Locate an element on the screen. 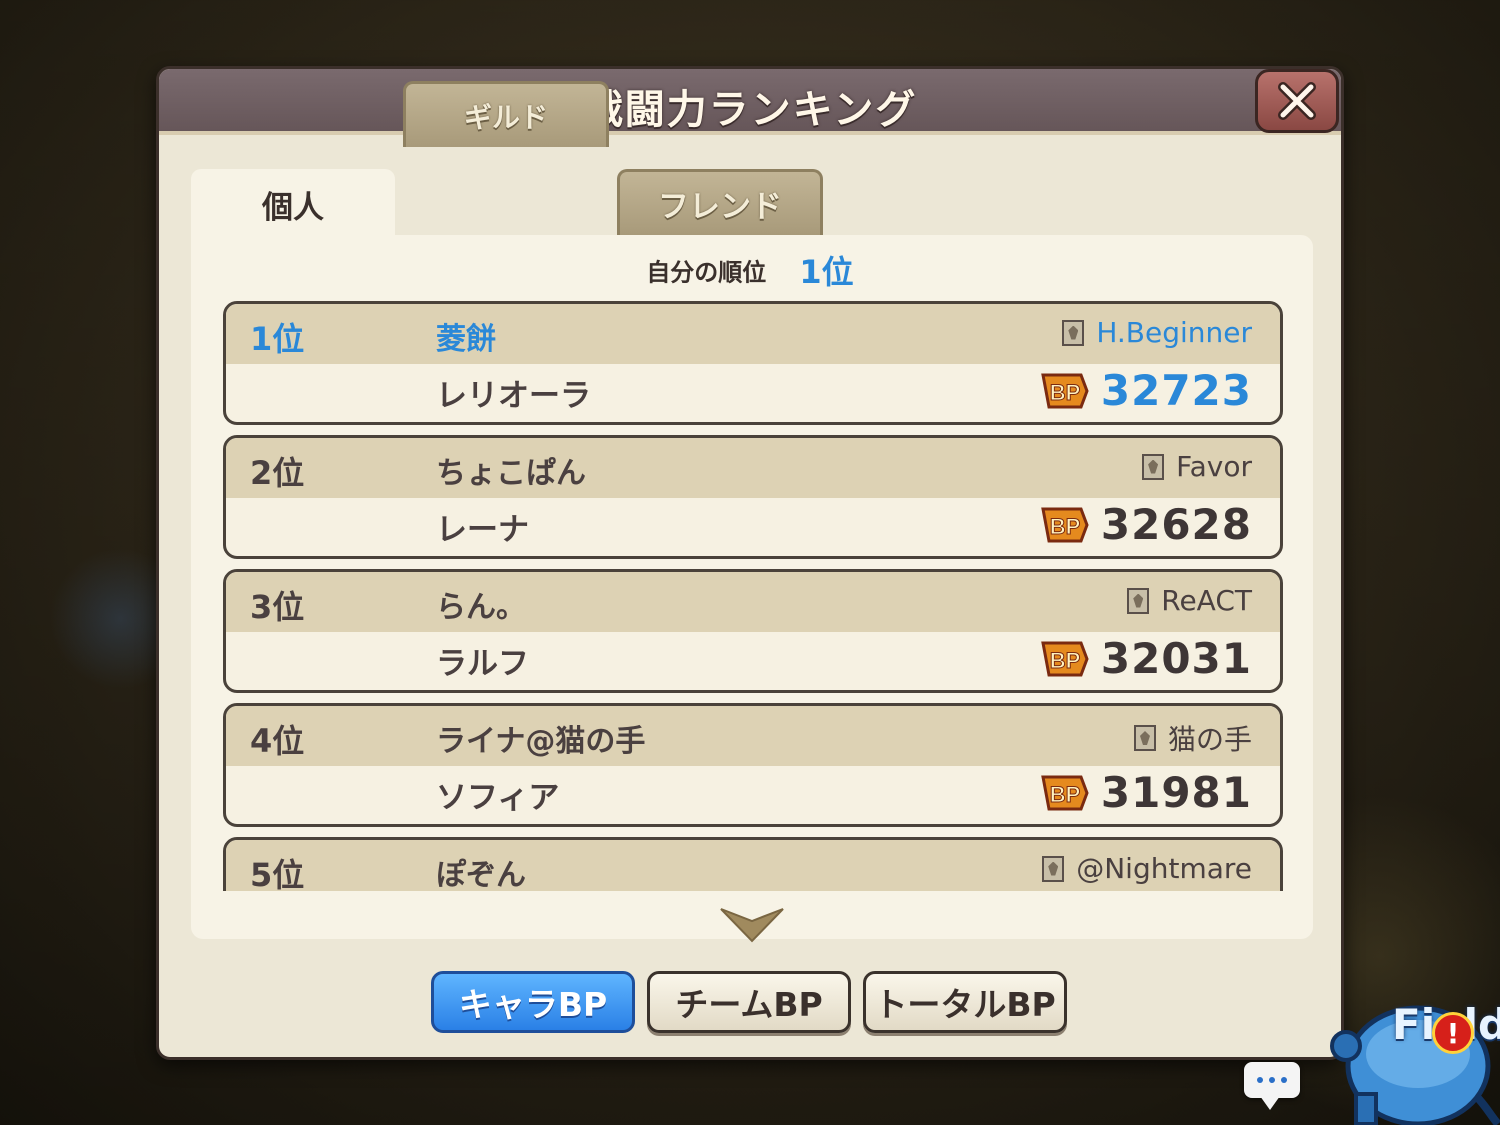  ranking-row: 3位 らん。 ReACT ラルフ BP 32031 is located at coordinates (753, 631).